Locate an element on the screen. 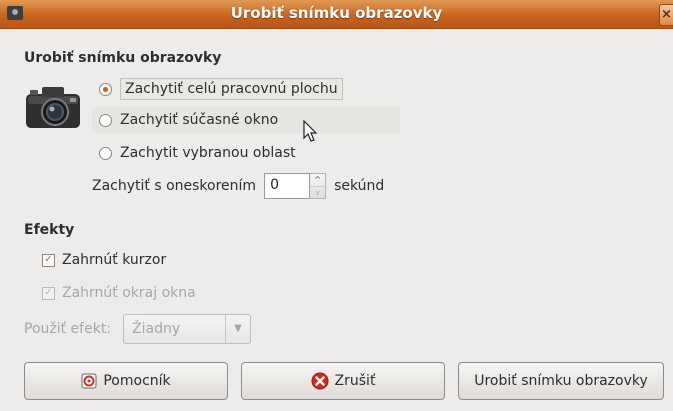  cancel-icon is located at coordinates (320, 381).